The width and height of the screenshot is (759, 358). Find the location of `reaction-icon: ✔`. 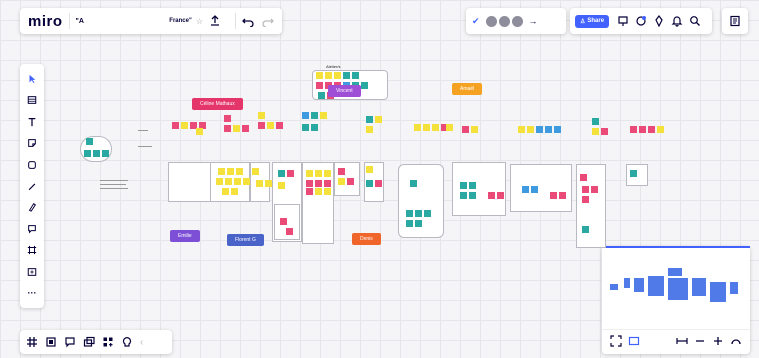

reaction-icon: ✔ is located at coordinates (476, 21).